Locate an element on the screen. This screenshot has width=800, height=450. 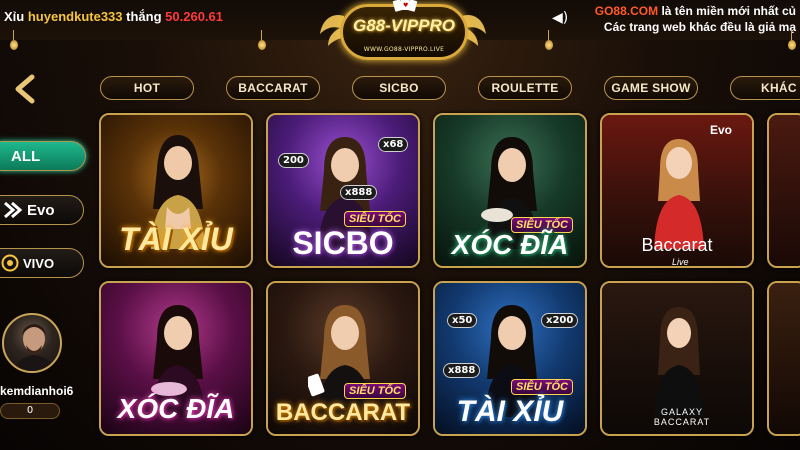
tab-baccarat: BACCARAT is located at coordinates (273, 88).